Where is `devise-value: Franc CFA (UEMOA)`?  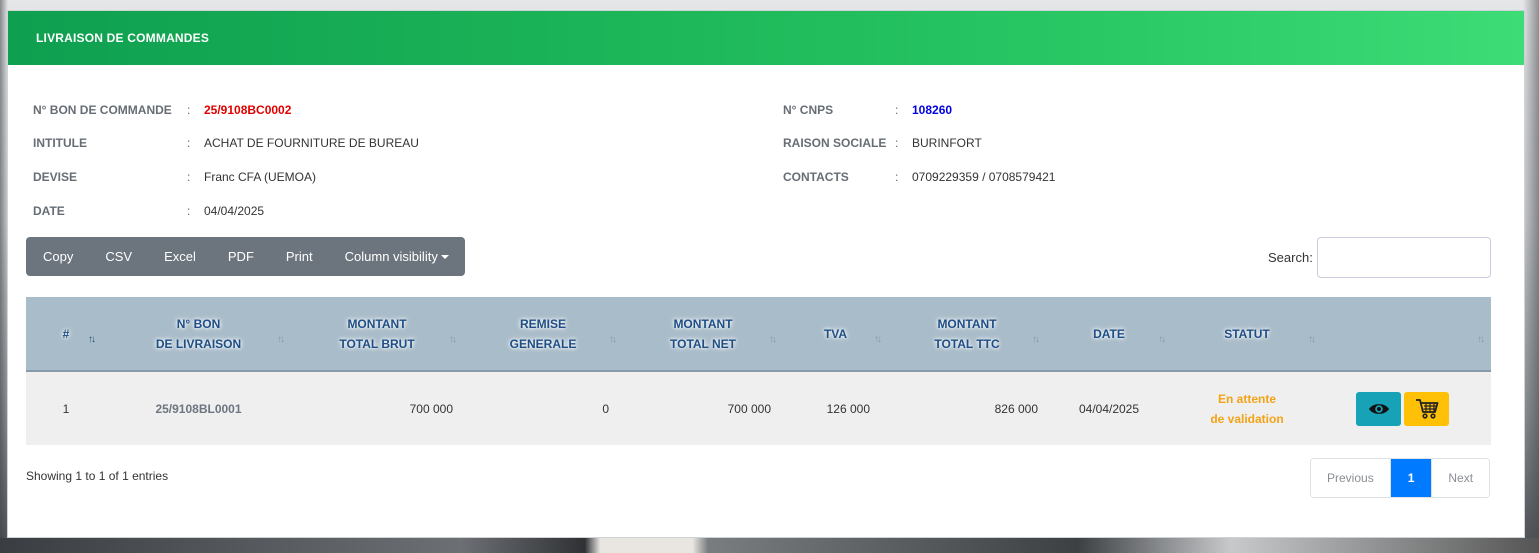
devise-value: Franc CFA (UEMOA) is located at coordinates (260, 177).